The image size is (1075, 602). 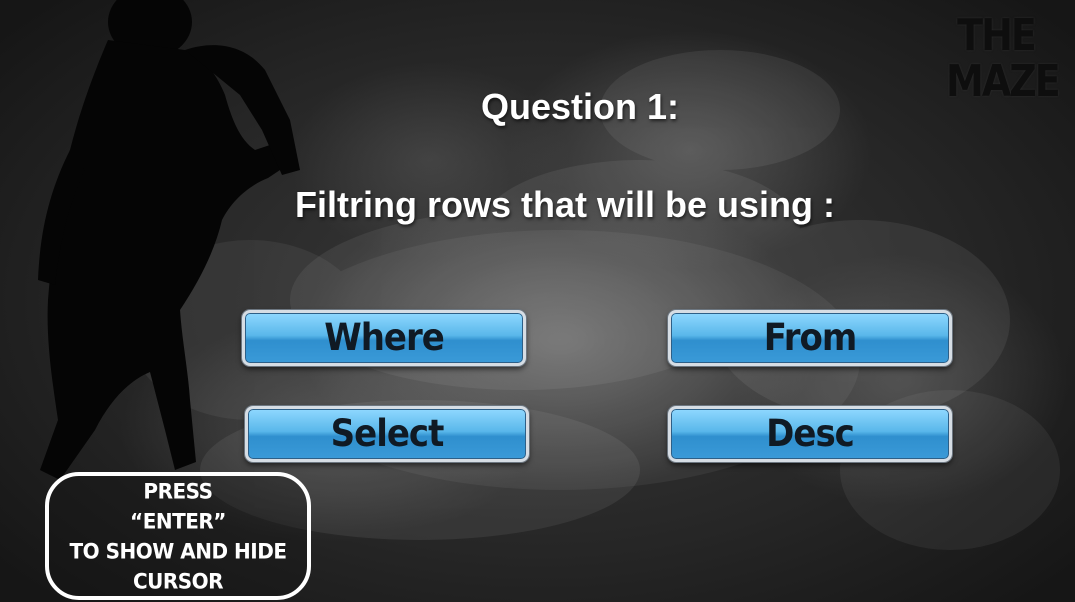 I want to click on the-maze-logo: THE MAZE, so click(x=1003, y=58).